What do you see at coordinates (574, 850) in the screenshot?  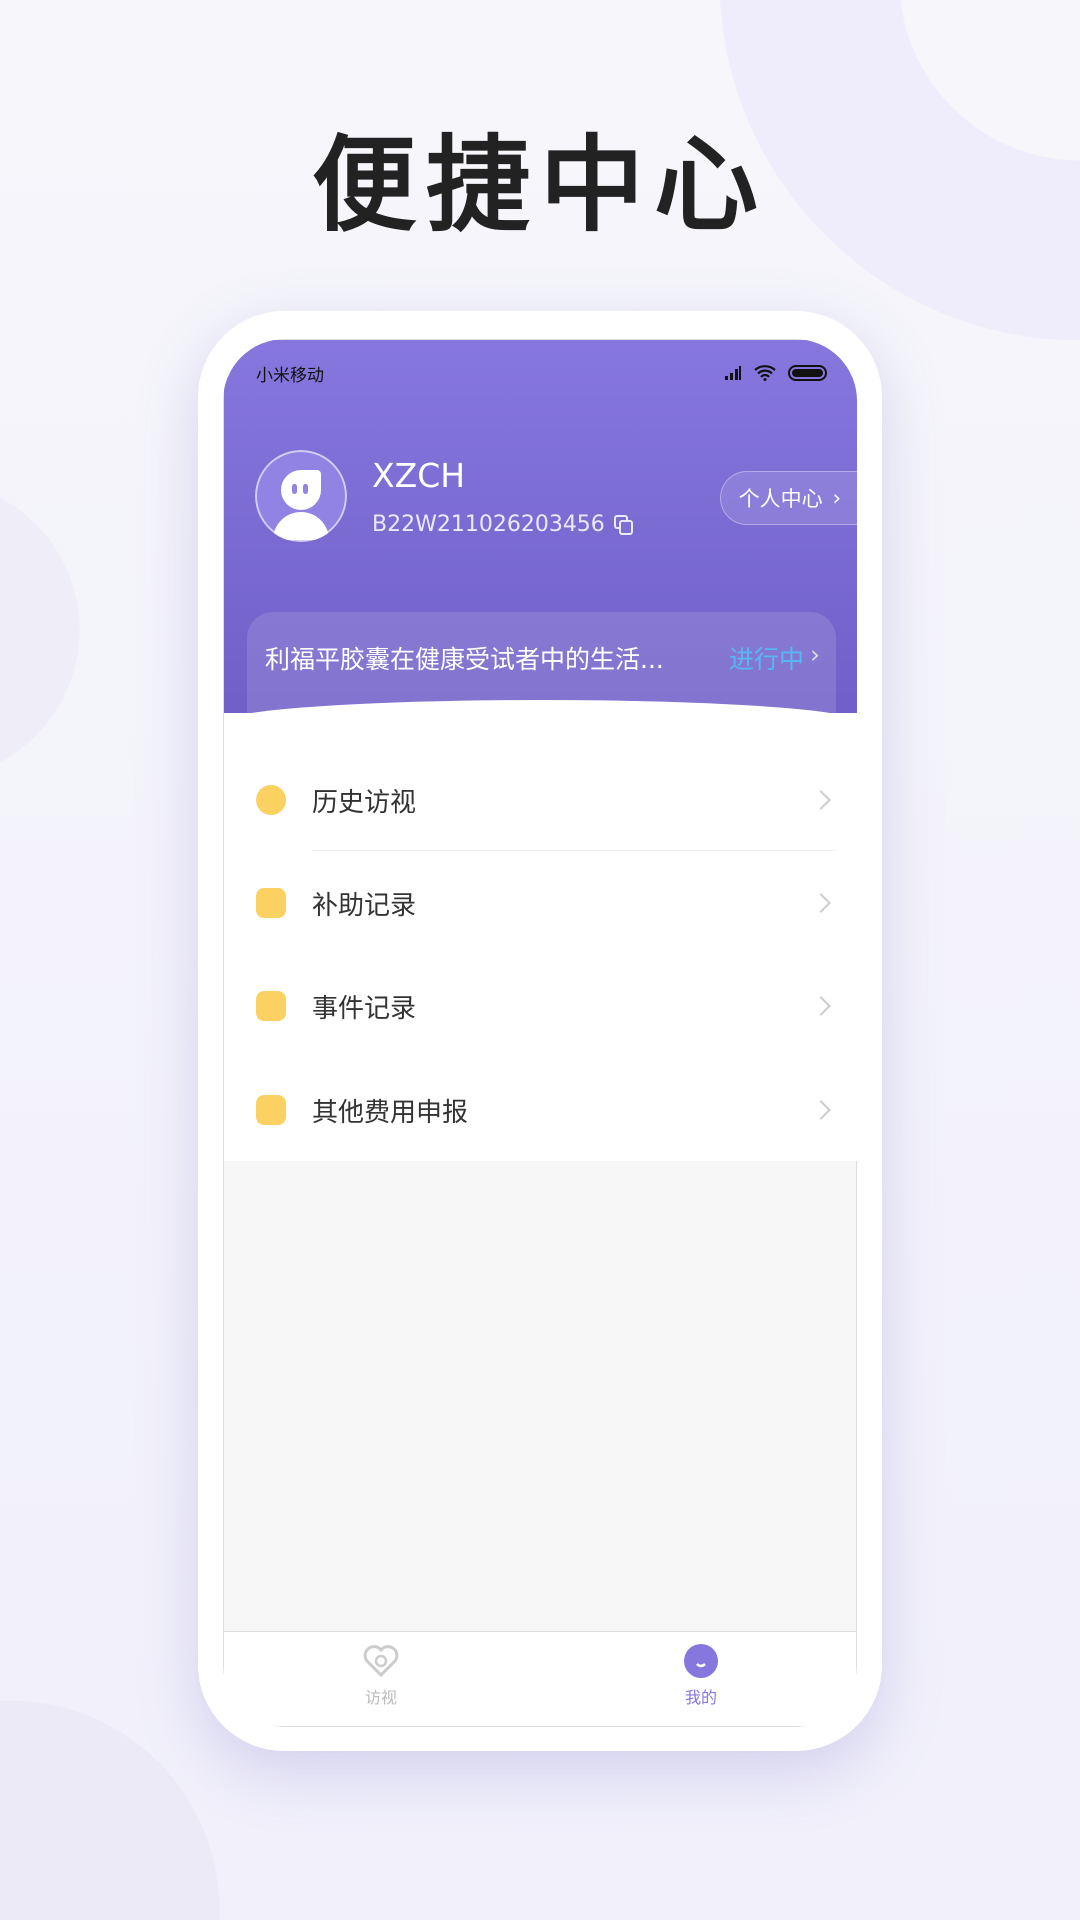 I see `divider` at bounding box center [574, 850].